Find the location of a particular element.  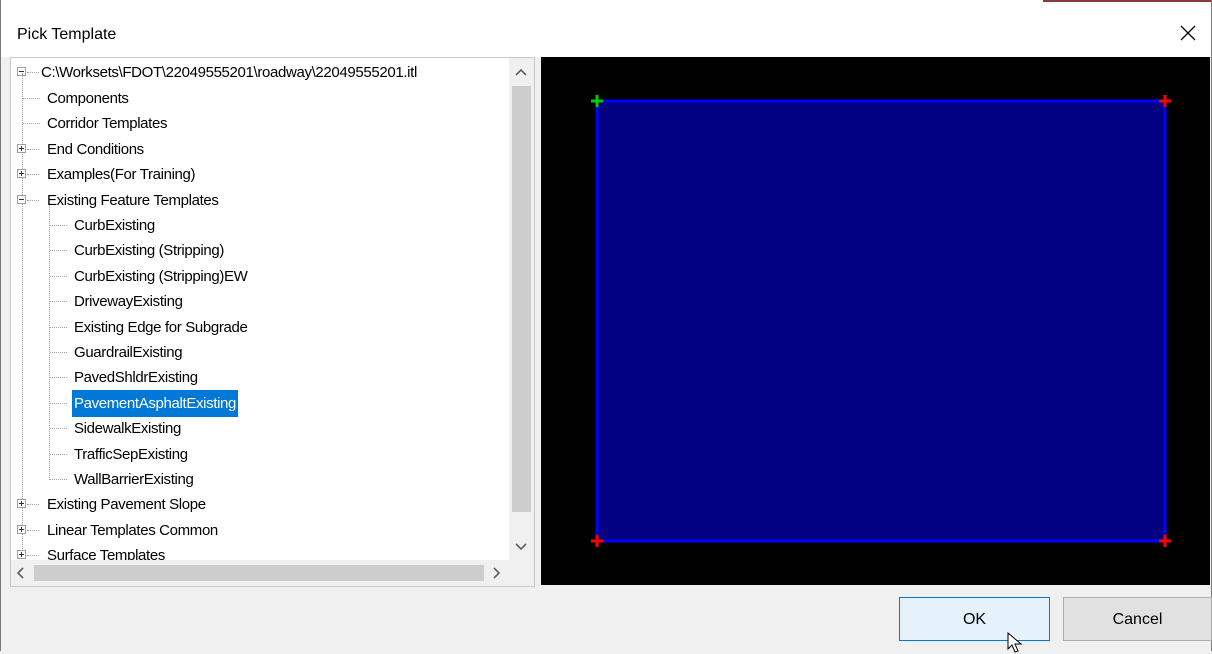

tree-item-label: Existing Pavement Slope is located at coordinates (126, 505).